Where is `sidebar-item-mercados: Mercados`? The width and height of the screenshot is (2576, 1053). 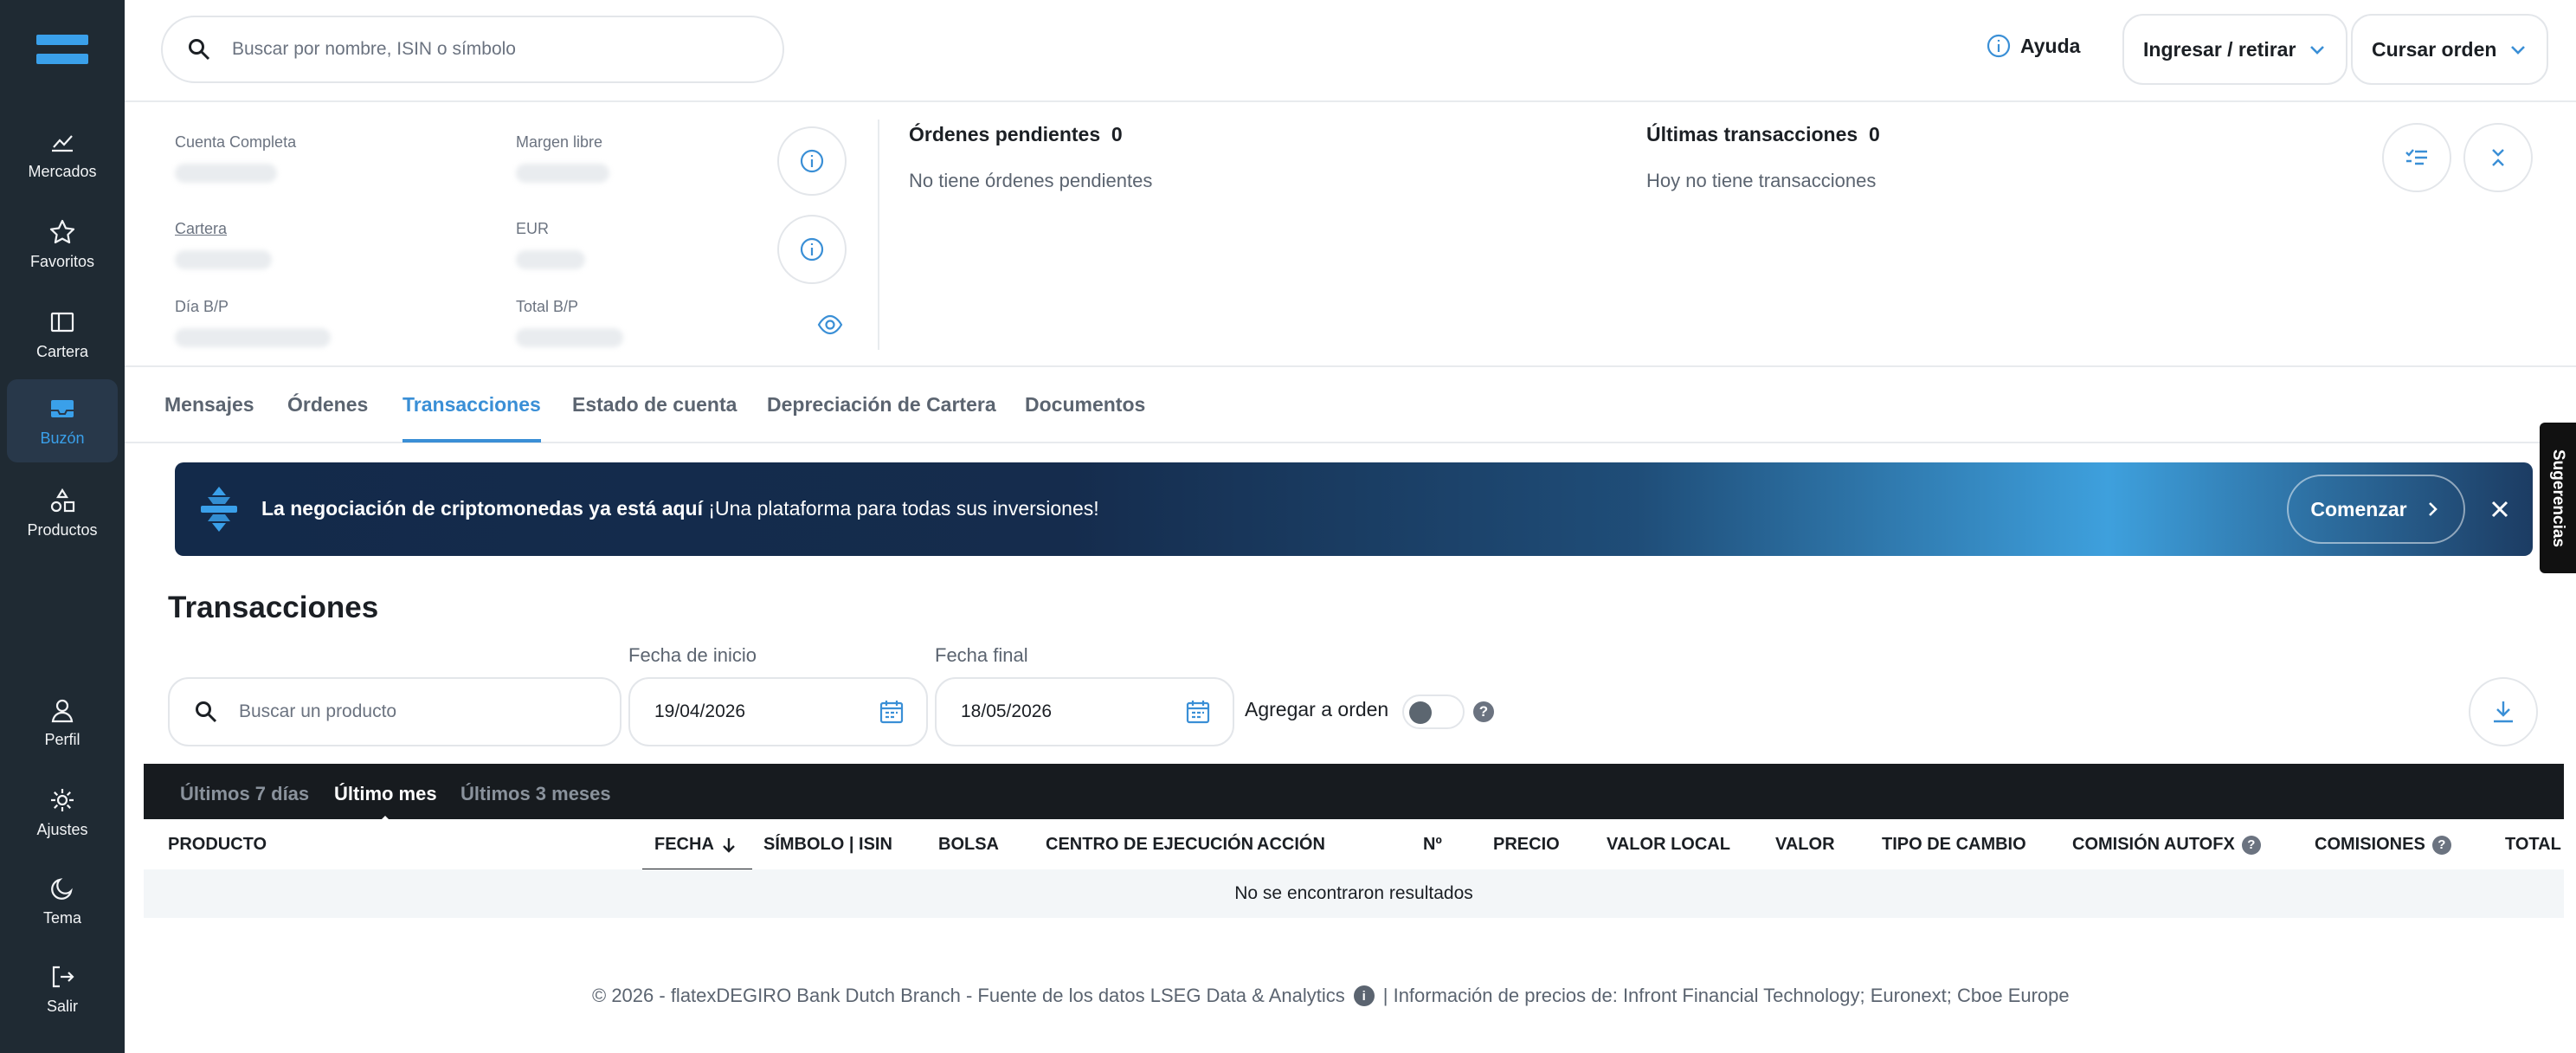 sidebar-item-mercados: Mercados is located at coordinates (62, 154).